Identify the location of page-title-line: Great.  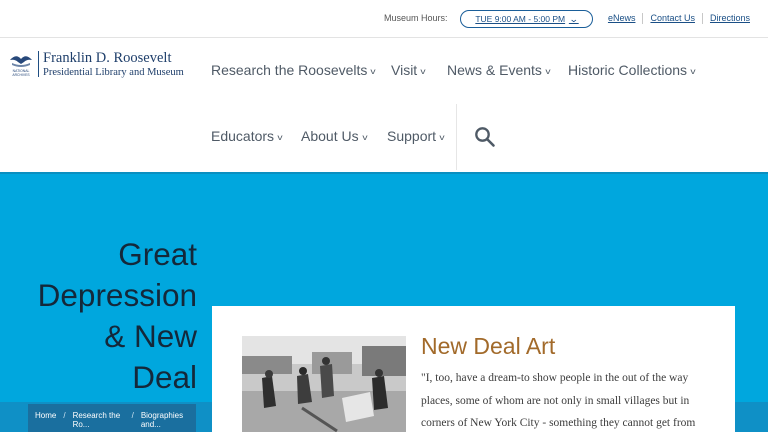
(157, 254).